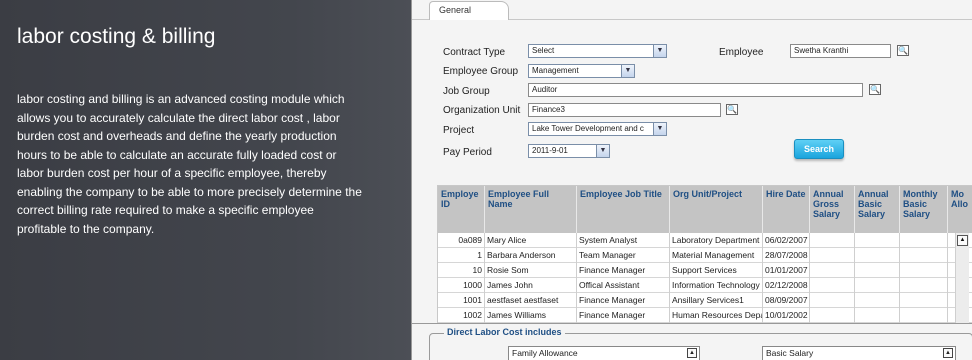  What do you see at coordinates (545, 353) in the screenshot?
I see `list-item: Family Allowance` at bounding box center [545, 353].